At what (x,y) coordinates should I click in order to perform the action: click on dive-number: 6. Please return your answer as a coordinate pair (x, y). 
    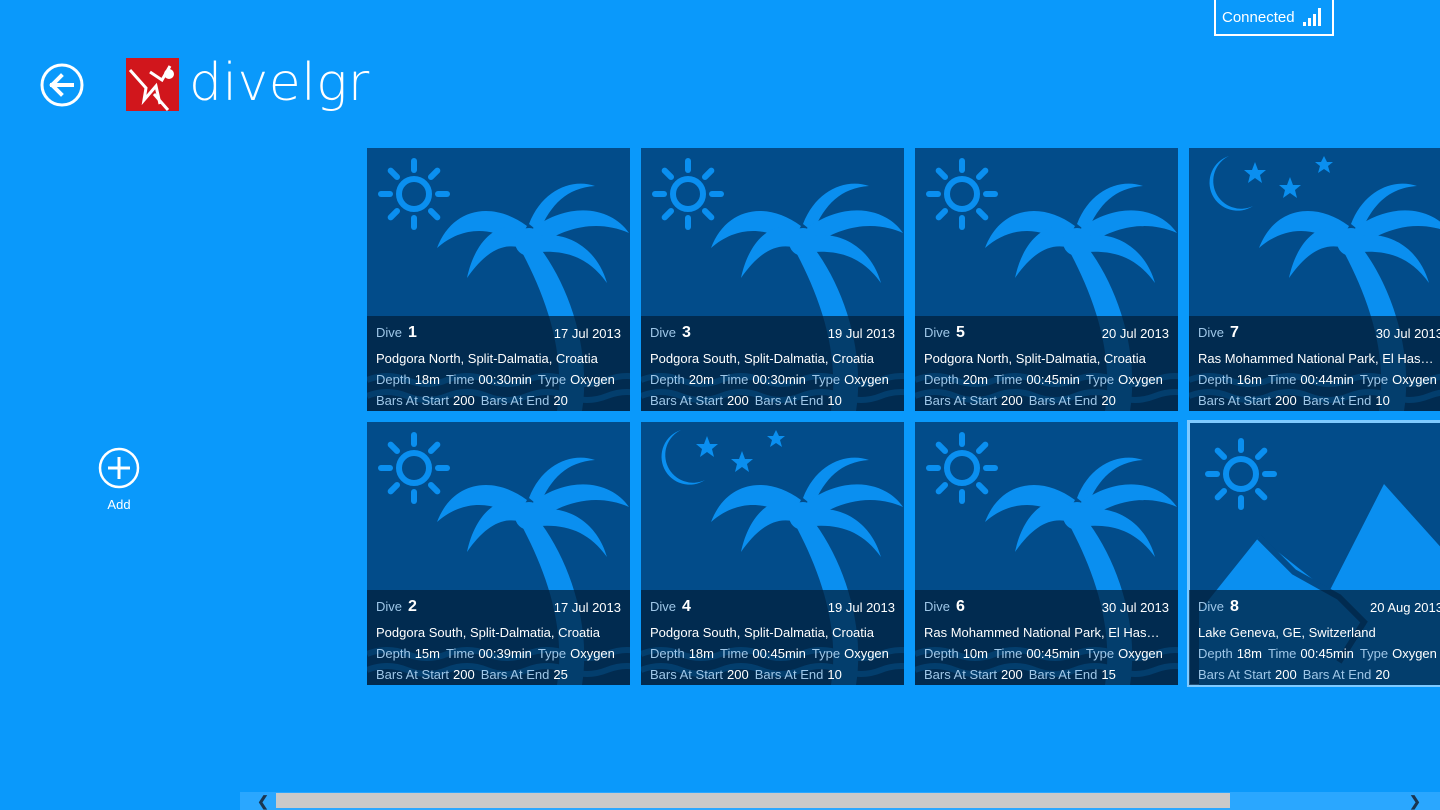
    Looking at the image, I should click on (960, 606).